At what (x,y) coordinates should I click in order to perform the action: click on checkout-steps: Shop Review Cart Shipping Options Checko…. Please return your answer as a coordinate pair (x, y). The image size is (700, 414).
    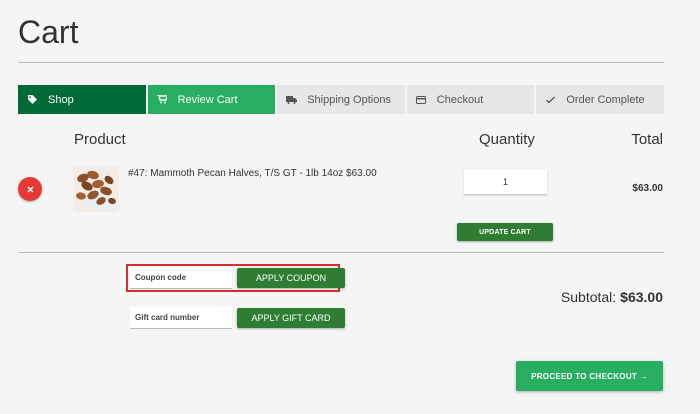
    Looking at the image, I should click on (341, 99).